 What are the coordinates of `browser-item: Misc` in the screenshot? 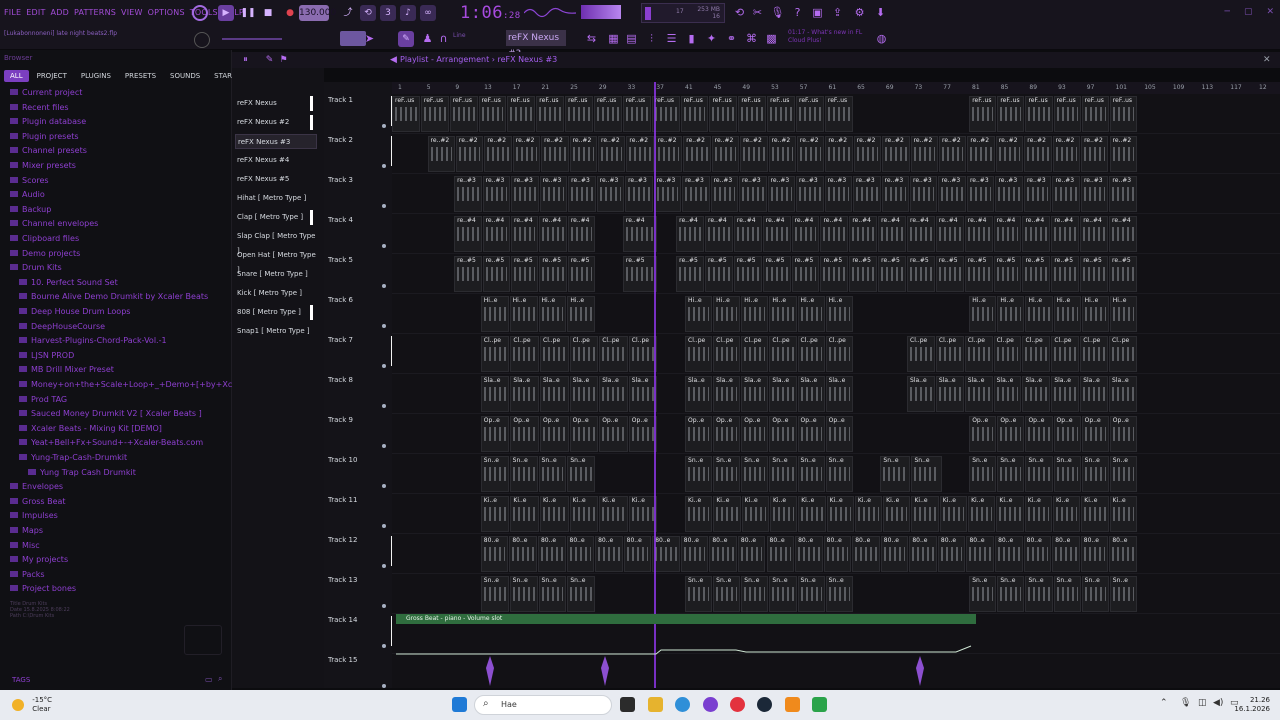 It's located at (25, 547).